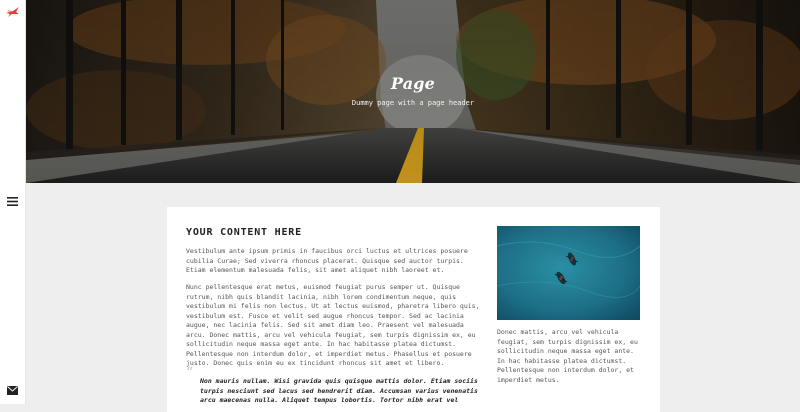 The height and width of the screenshot is (412, 800). Describe the element at coordinates (568, 273) in the screenshot. I see `kayak-aerial-image` at that location.